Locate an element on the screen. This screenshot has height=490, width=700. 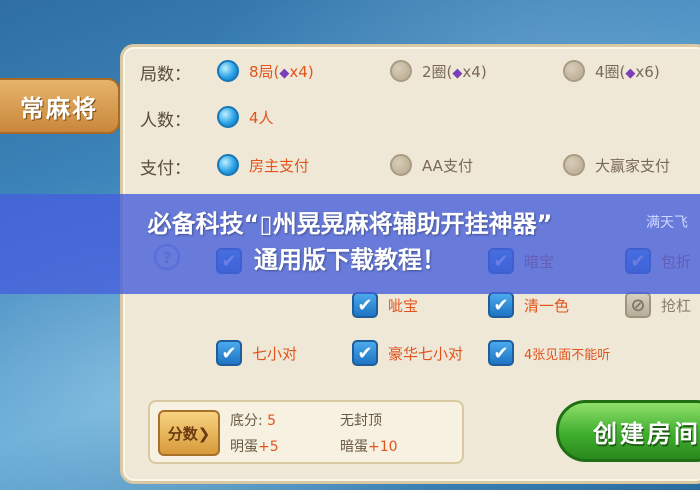
rule-qingyise: ✔ 清一色 is located at coordinates (528, 305).